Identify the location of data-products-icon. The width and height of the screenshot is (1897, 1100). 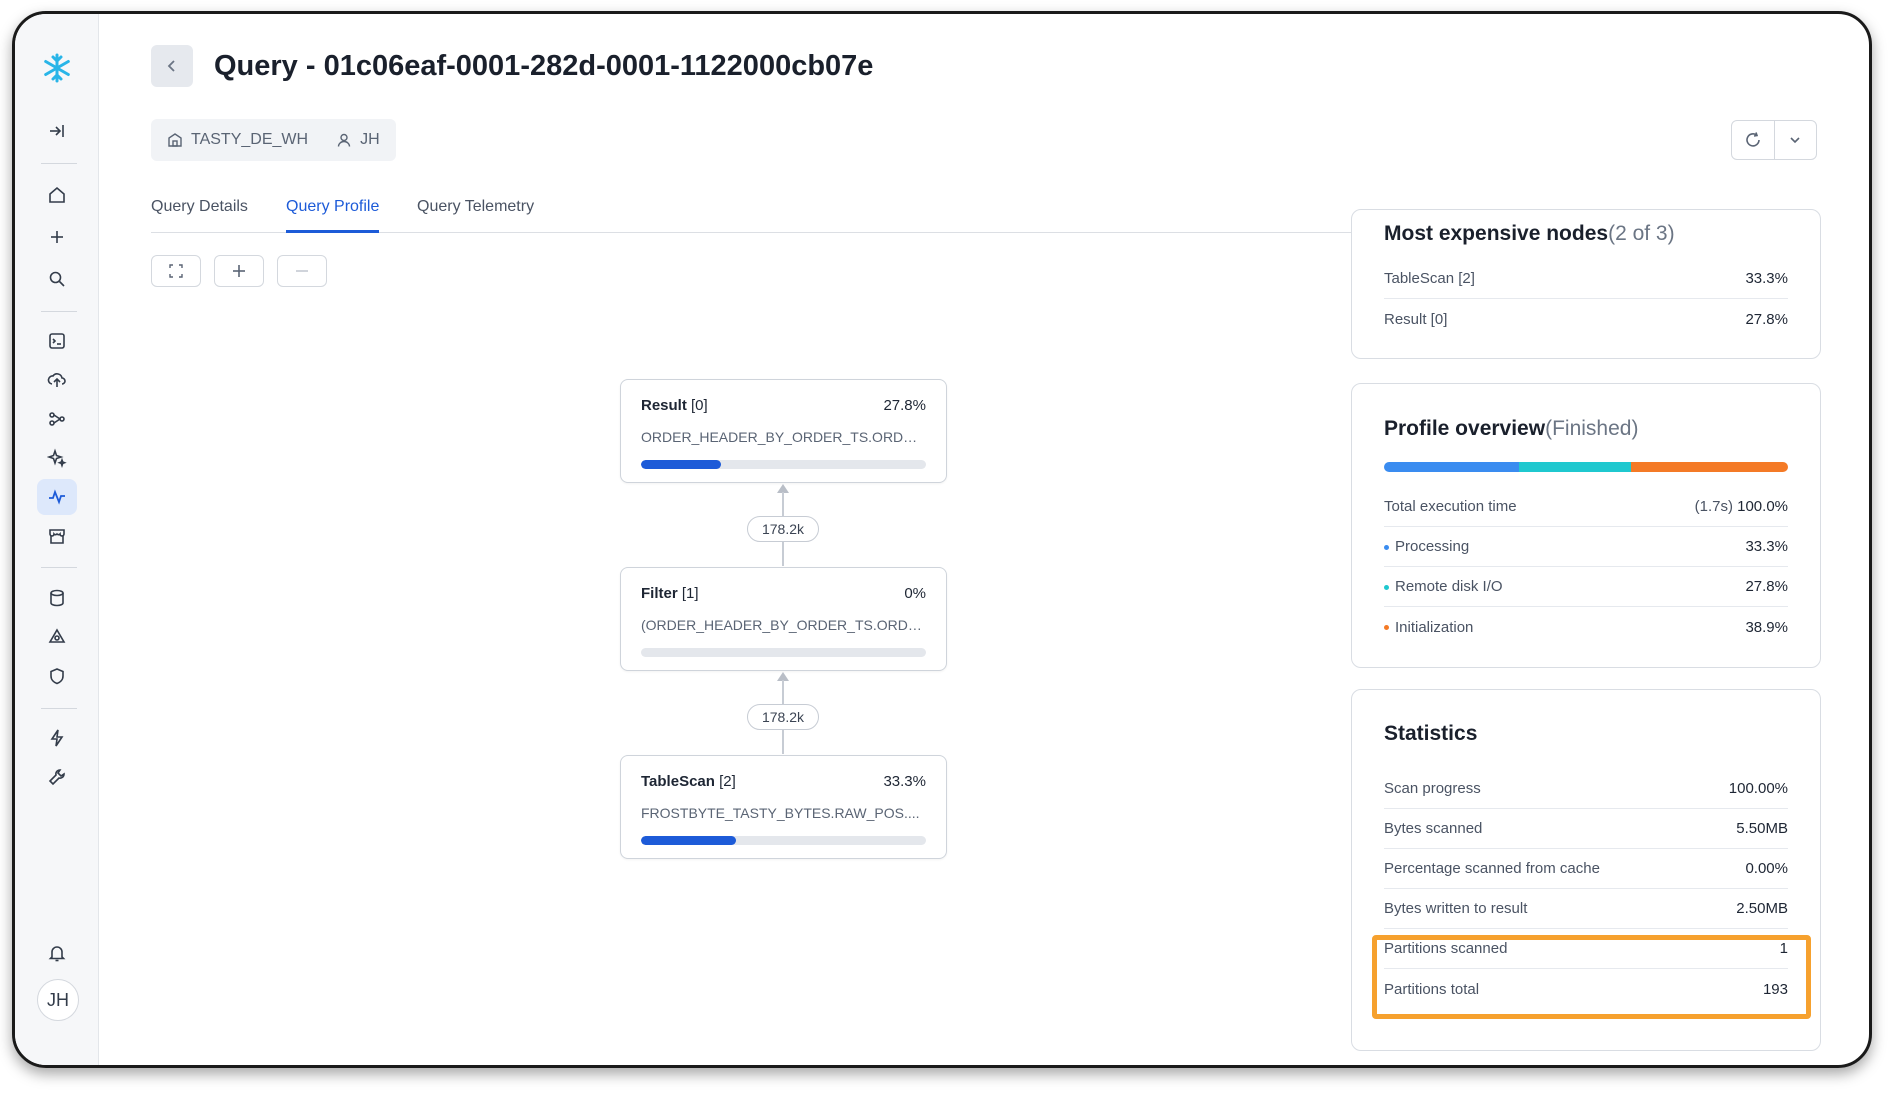
(57, 419).